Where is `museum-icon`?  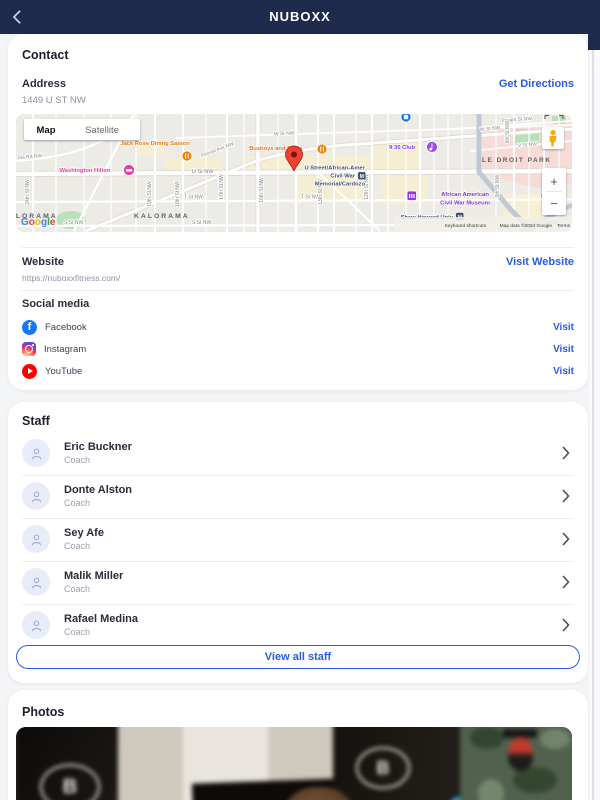 museum-icon is located at coordinates (411, 195).